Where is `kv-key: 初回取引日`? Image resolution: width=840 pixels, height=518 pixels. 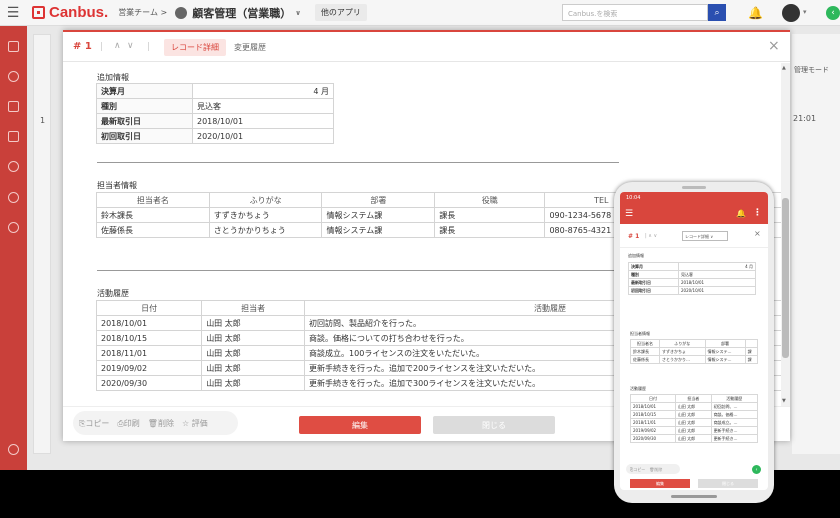
kv-key: 初回取引日 is located at coordinates (653, 290).